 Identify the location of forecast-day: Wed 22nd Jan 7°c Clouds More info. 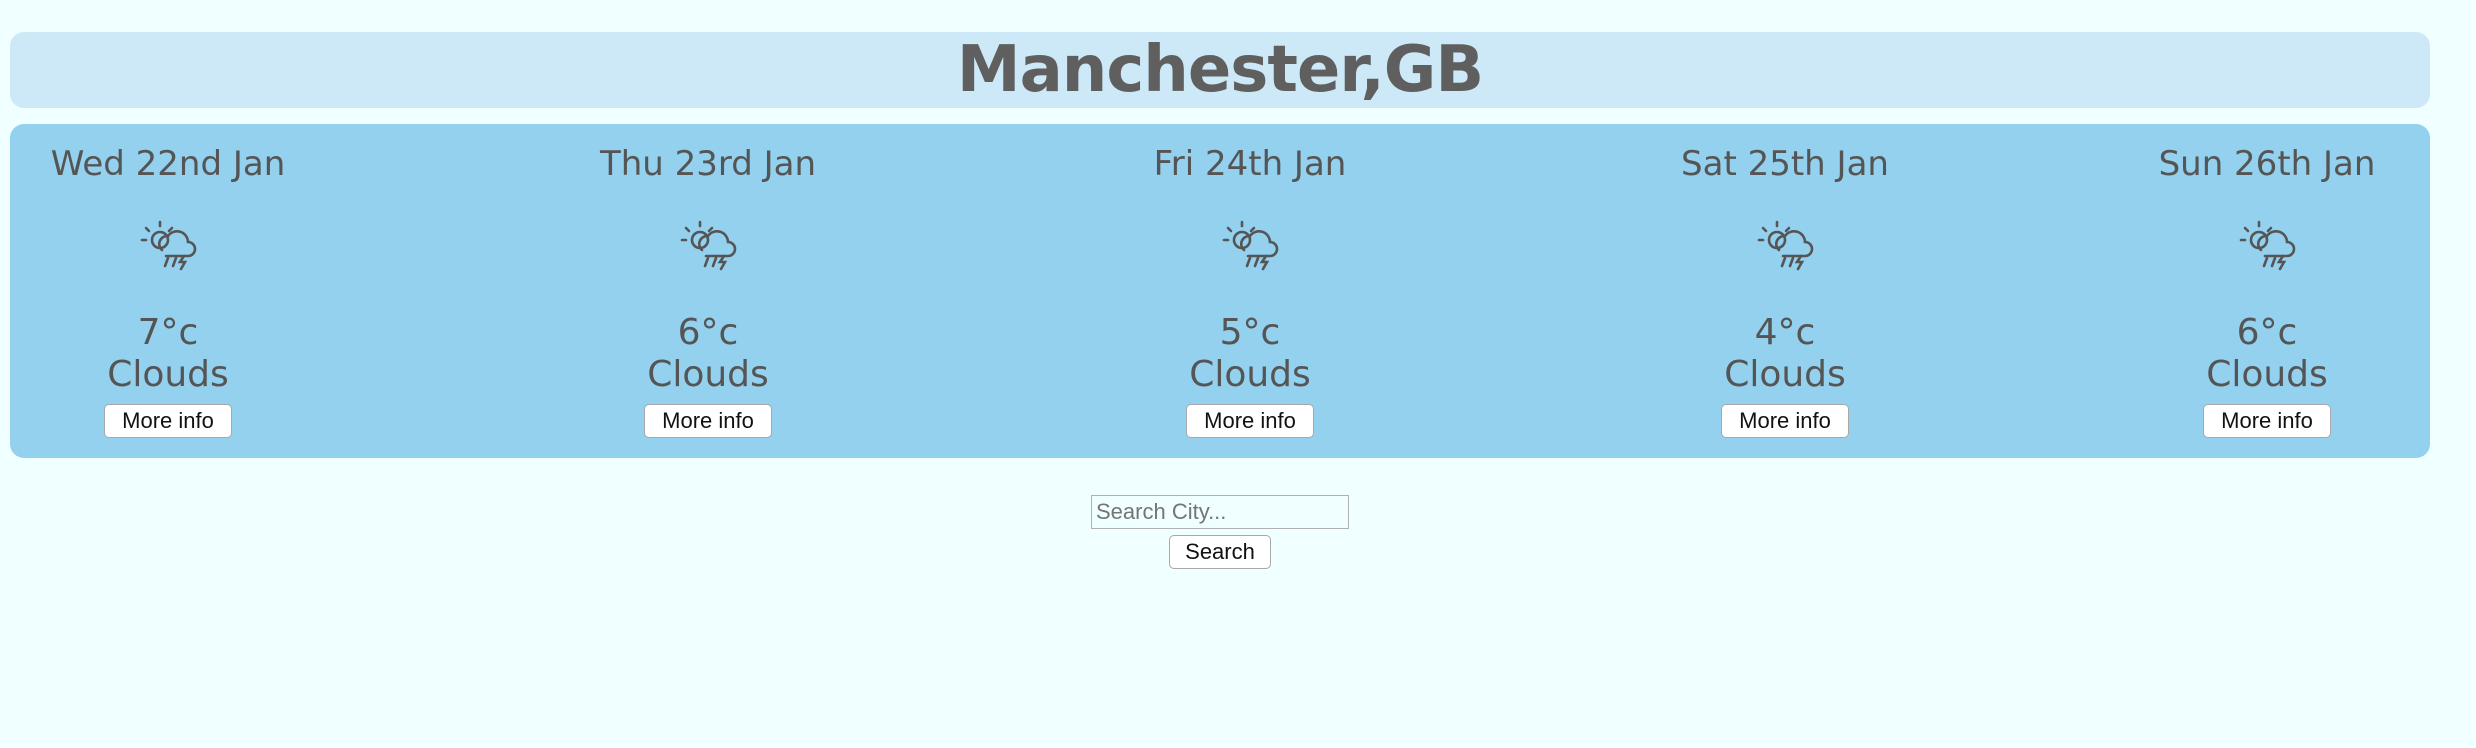
(168, 291).